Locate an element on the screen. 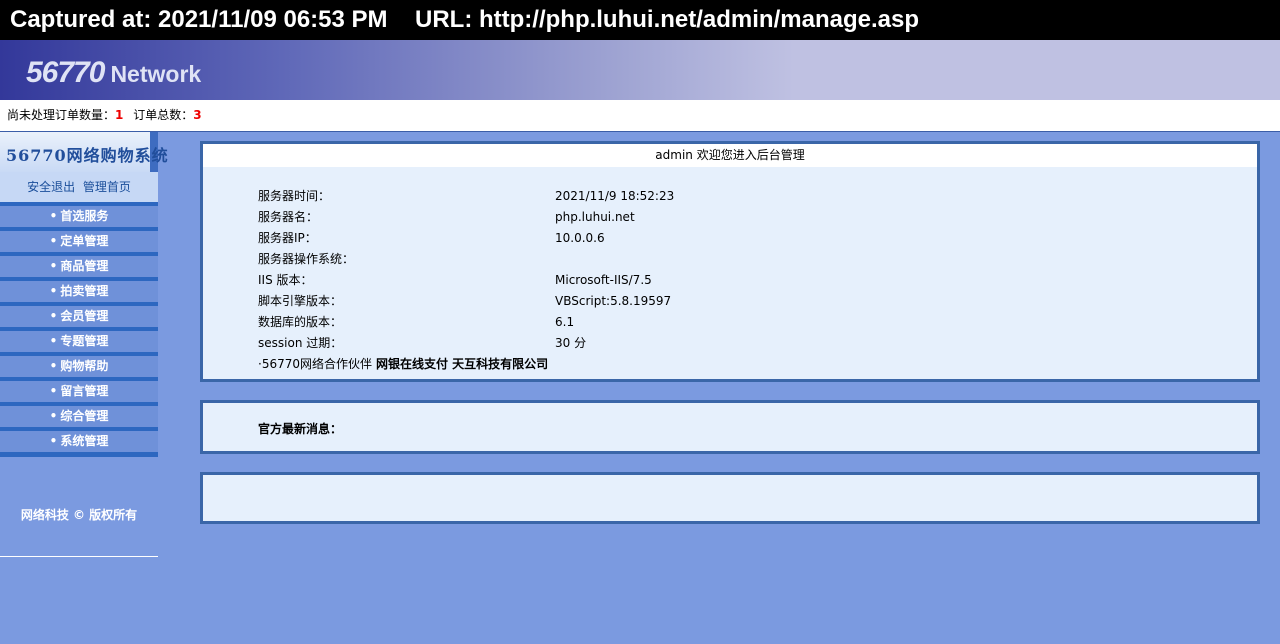 This screenshot has width=1280, height=644. logout-link: 安全退出 is located at coordinates (51, 187).